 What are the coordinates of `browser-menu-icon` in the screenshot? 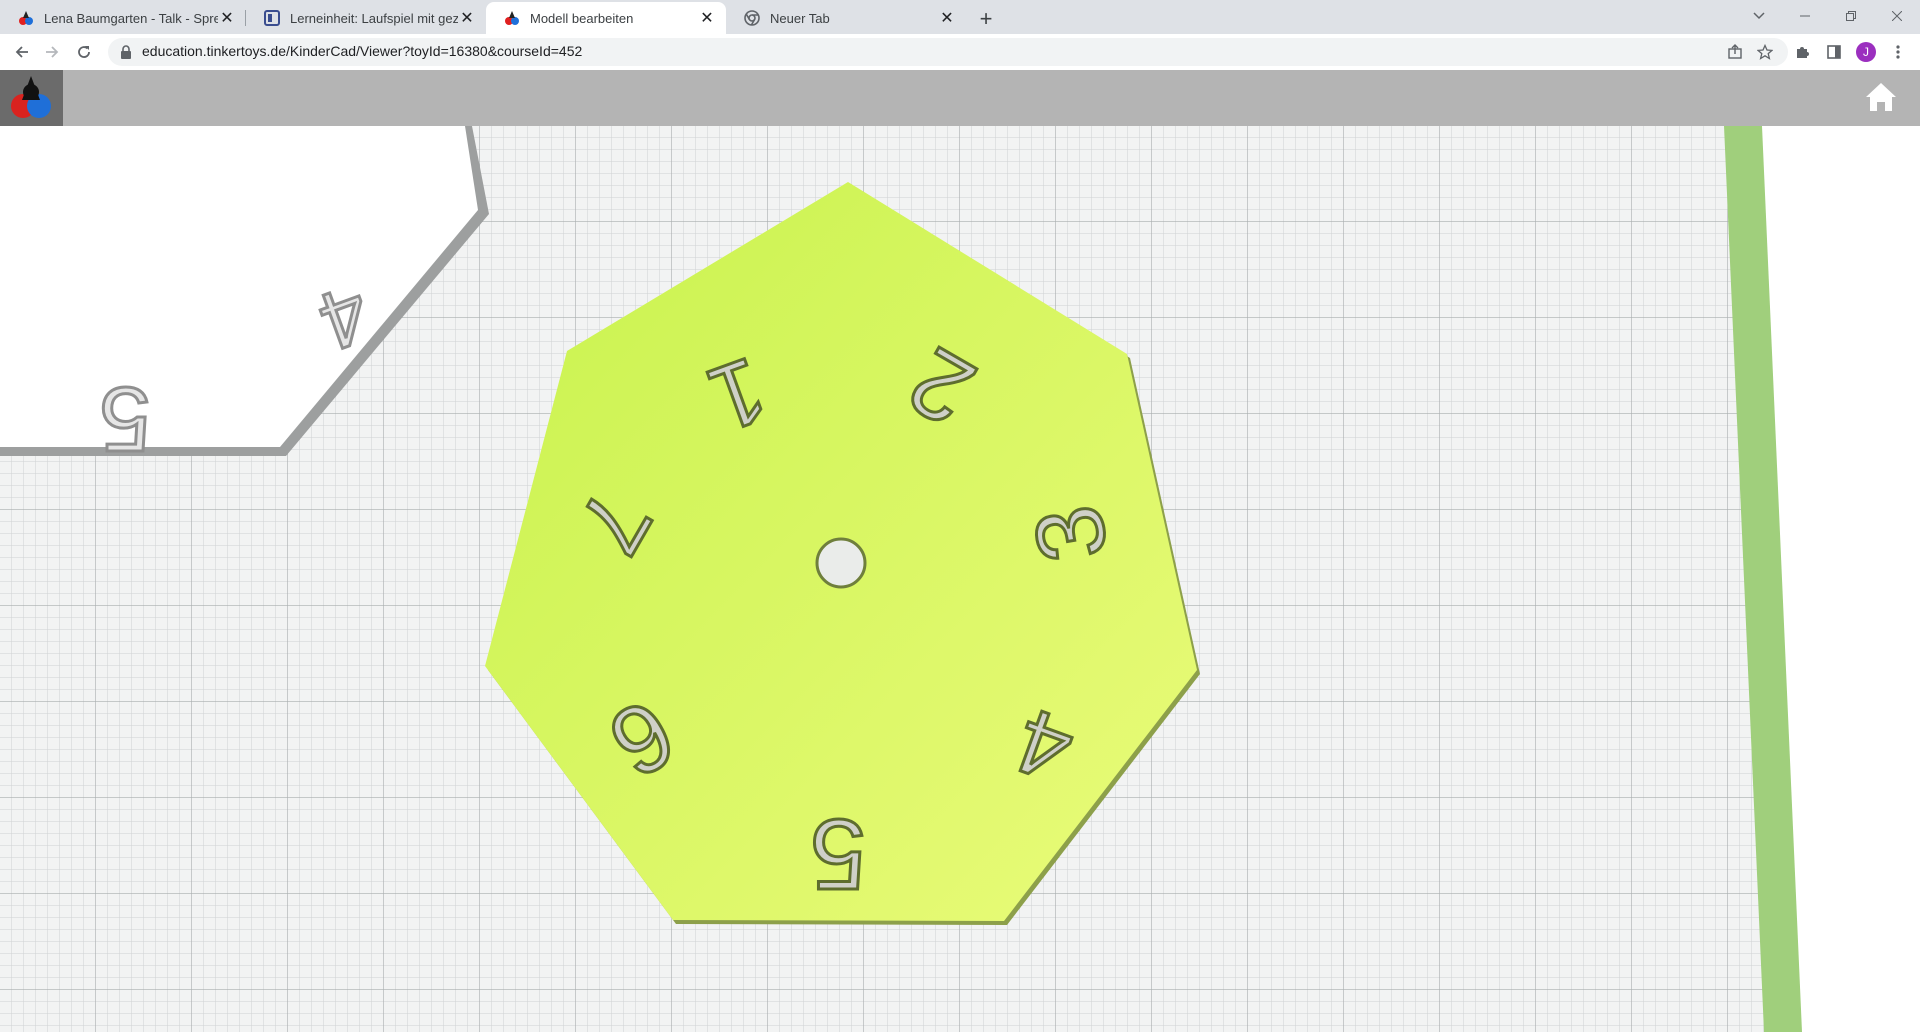 It's located at (1898, 52).